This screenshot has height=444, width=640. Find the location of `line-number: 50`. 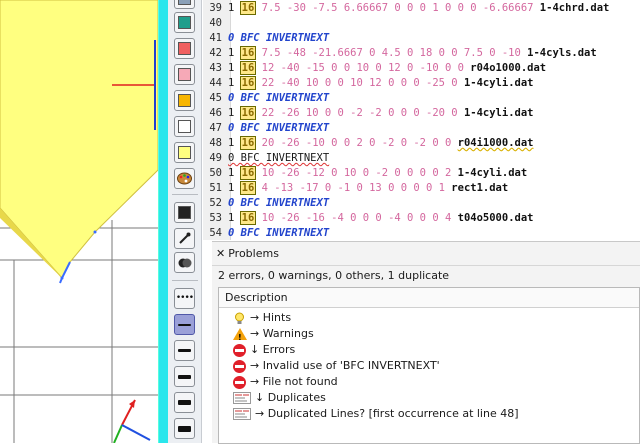

line-number: 50 is located at coordinates (215, 173).